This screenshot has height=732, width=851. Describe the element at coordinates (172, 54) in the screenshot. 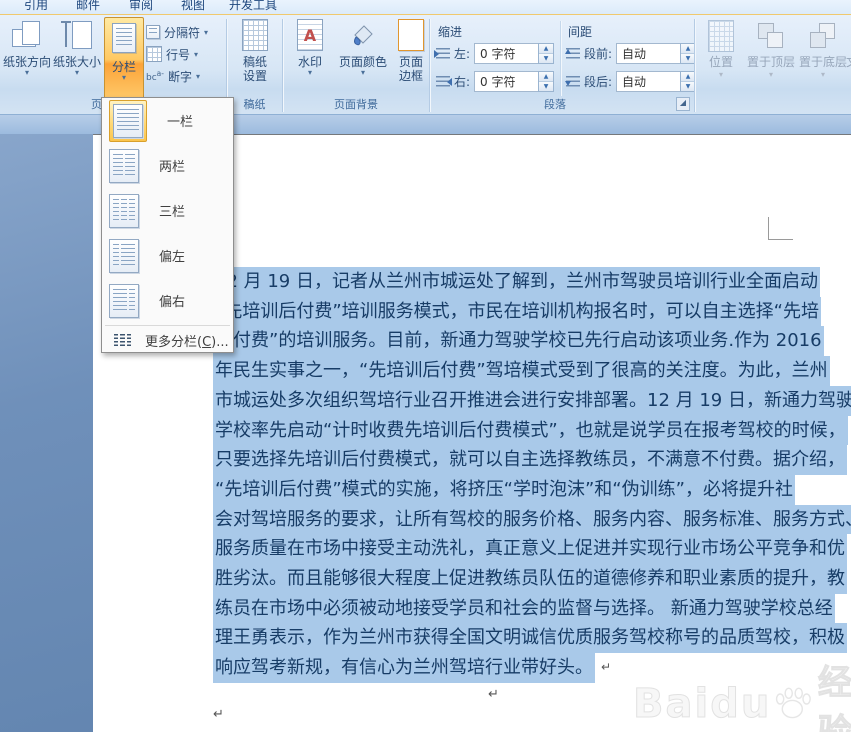

I see `line-numbers-button: 行号 ▾` at that location.